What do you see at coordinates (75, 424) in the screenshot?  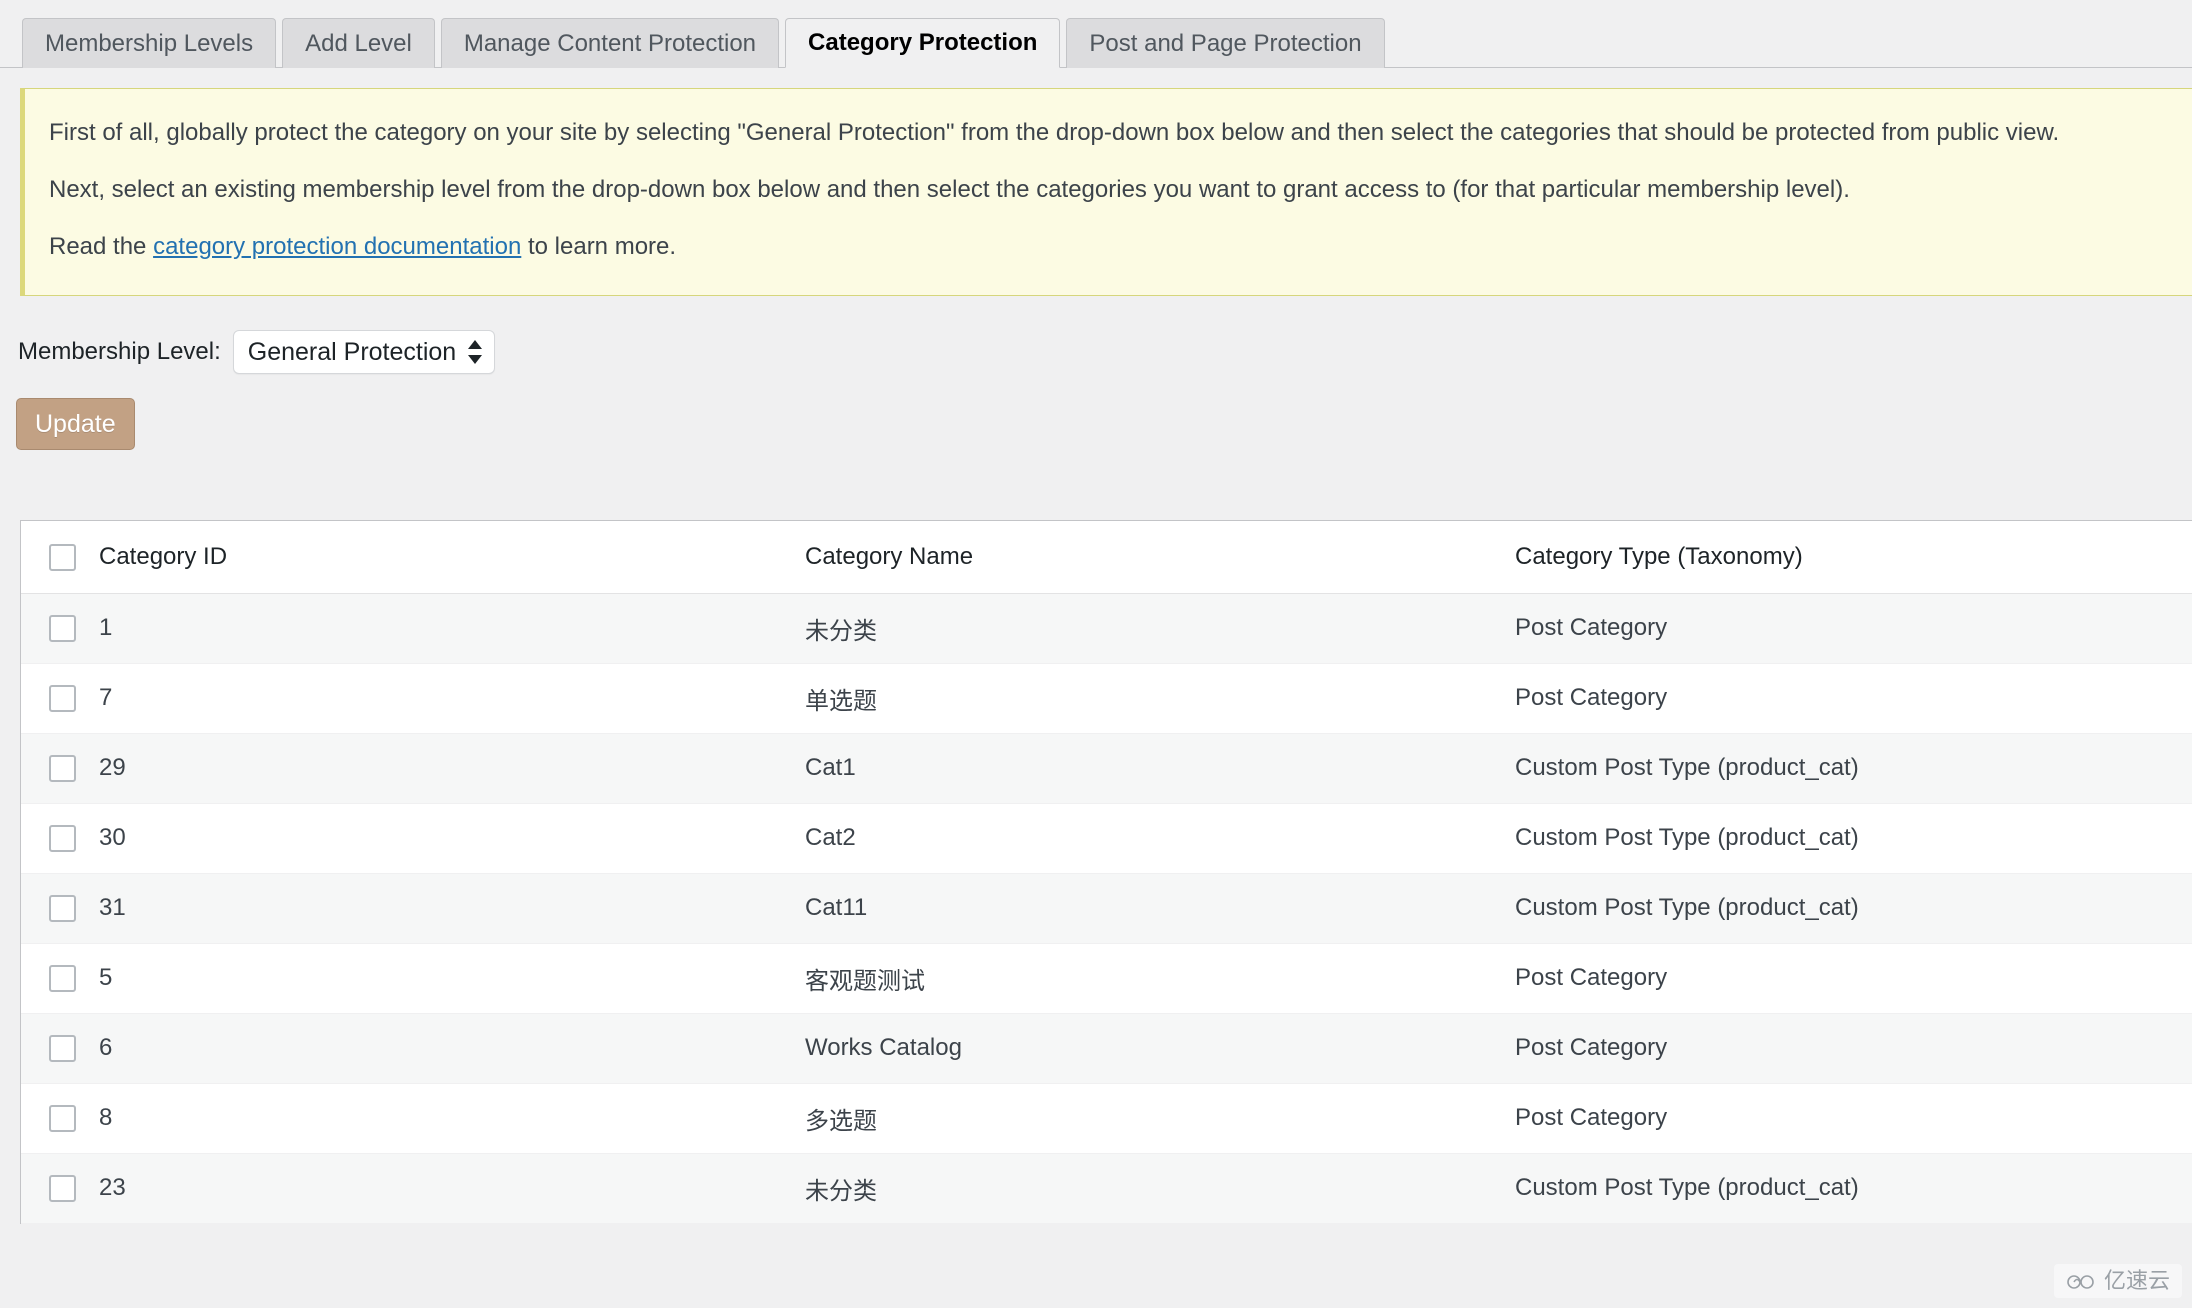 I see `update-button: Update` at bounding box center [75, 424].